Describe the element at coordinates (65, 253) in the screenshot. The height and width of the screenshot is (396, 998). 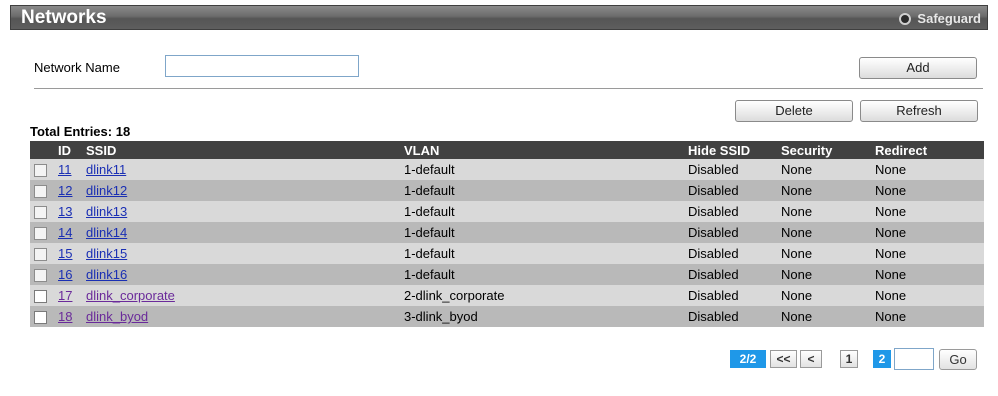
I see `row-id-link: 15` at that location.